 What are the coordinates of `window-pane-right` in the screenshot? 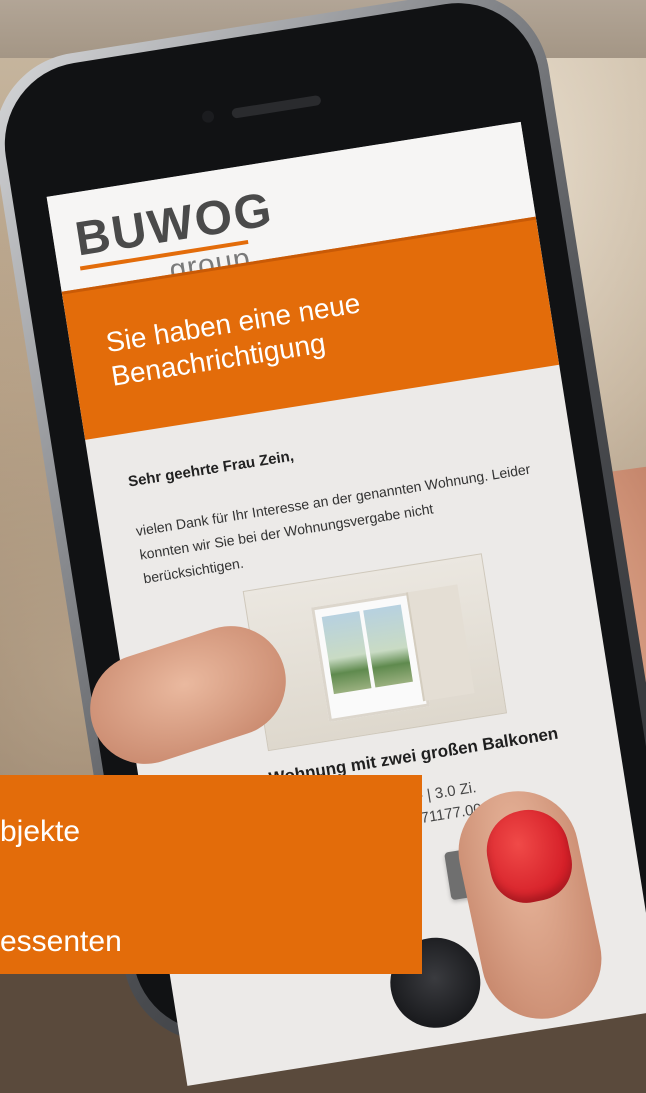 It's located at (388, 646).